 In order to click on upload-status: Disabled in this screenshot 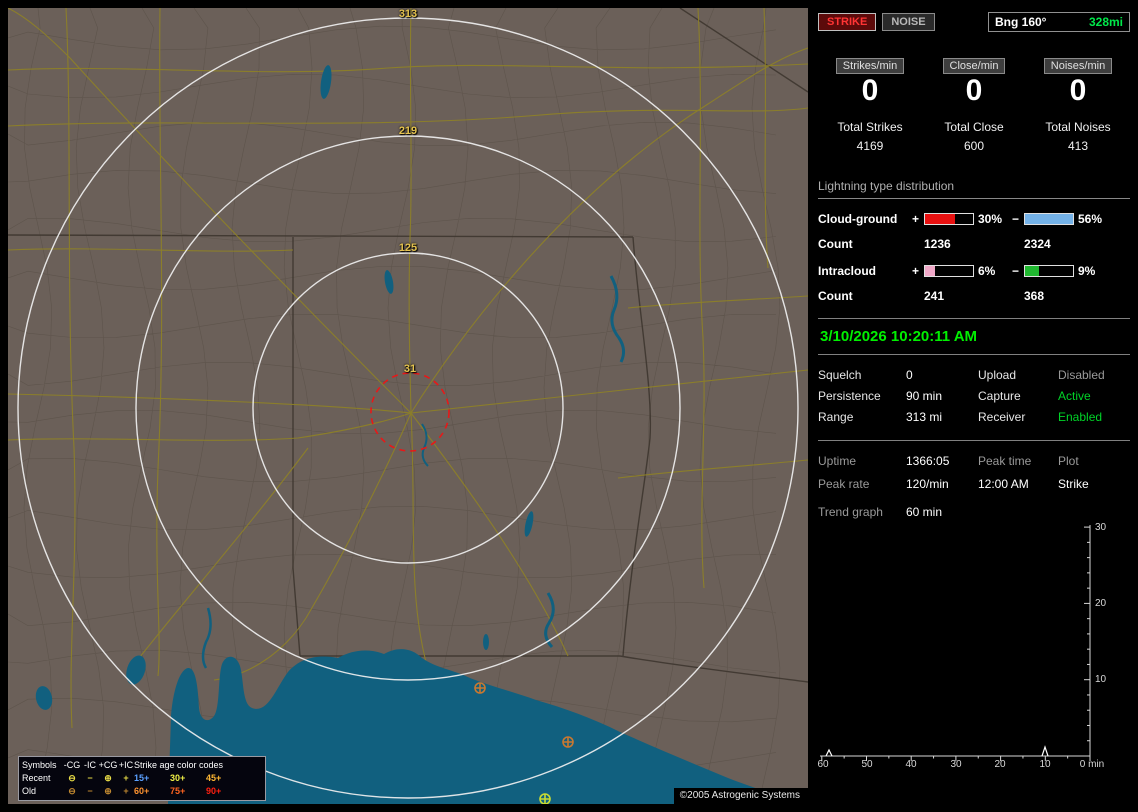, I will do `click(1081, 375)`.